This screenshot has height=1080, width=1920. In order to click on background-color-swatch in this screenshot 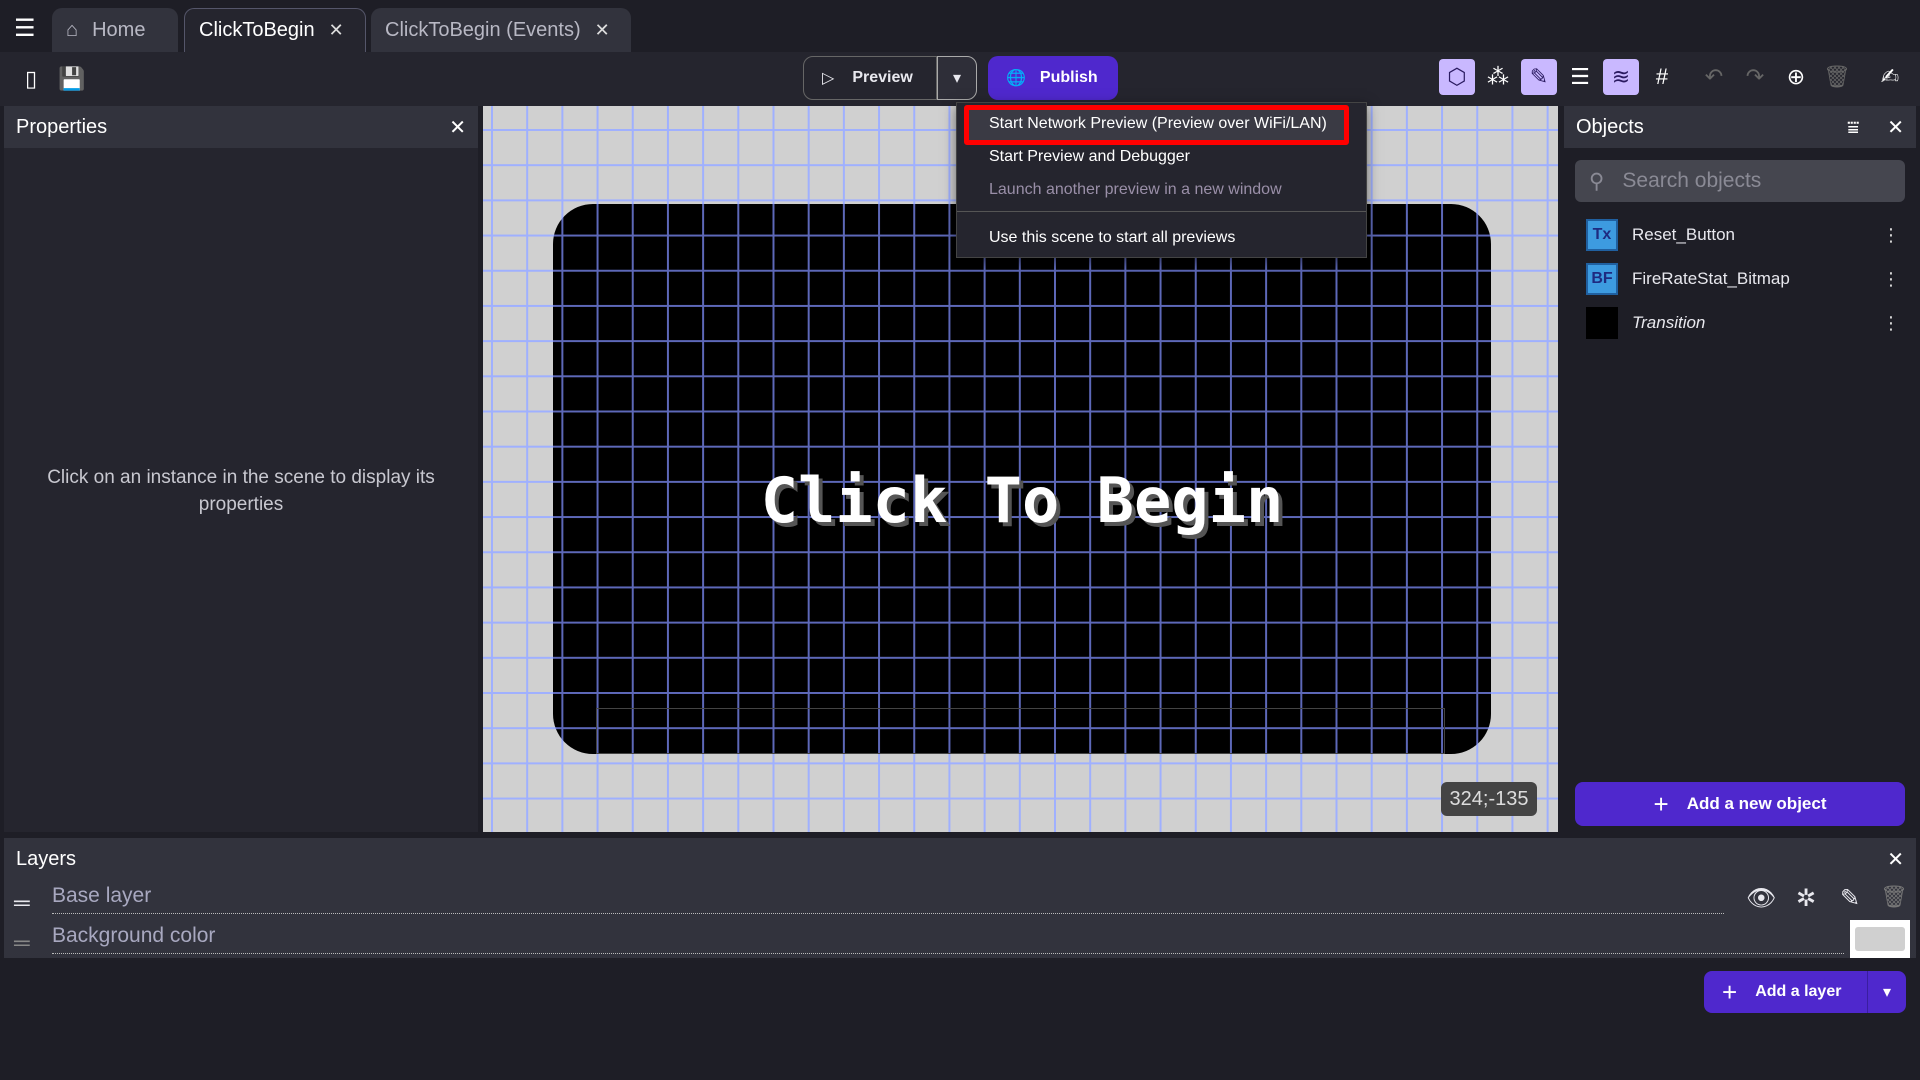, I will do `click(1880, 939)`.